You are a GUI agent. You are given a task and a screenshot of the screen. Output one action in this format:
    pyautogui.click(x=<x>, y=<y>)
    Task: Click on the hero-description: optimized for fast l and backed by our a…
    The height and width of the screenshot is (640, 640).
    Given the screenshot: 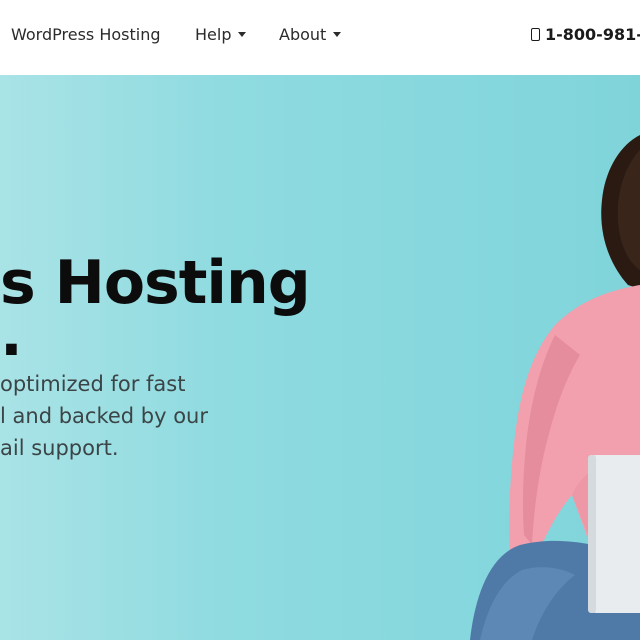 What is the action you would take?
    pyautogui.click(x=120, y=416)
    